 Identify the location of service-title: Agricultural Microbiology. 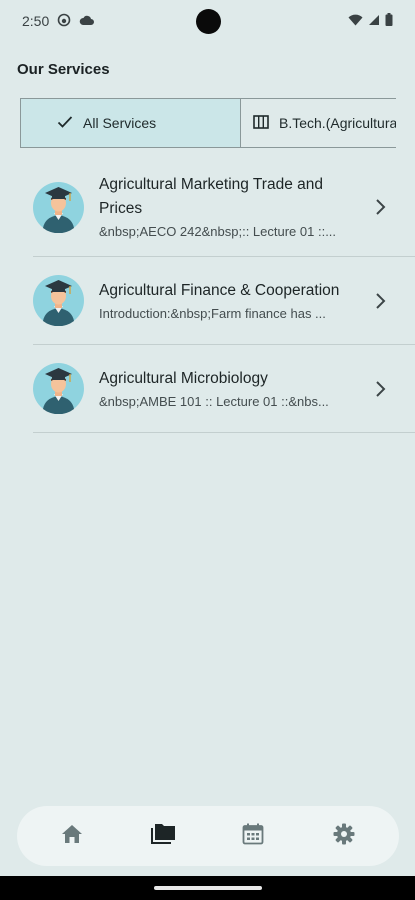
(183, 378).